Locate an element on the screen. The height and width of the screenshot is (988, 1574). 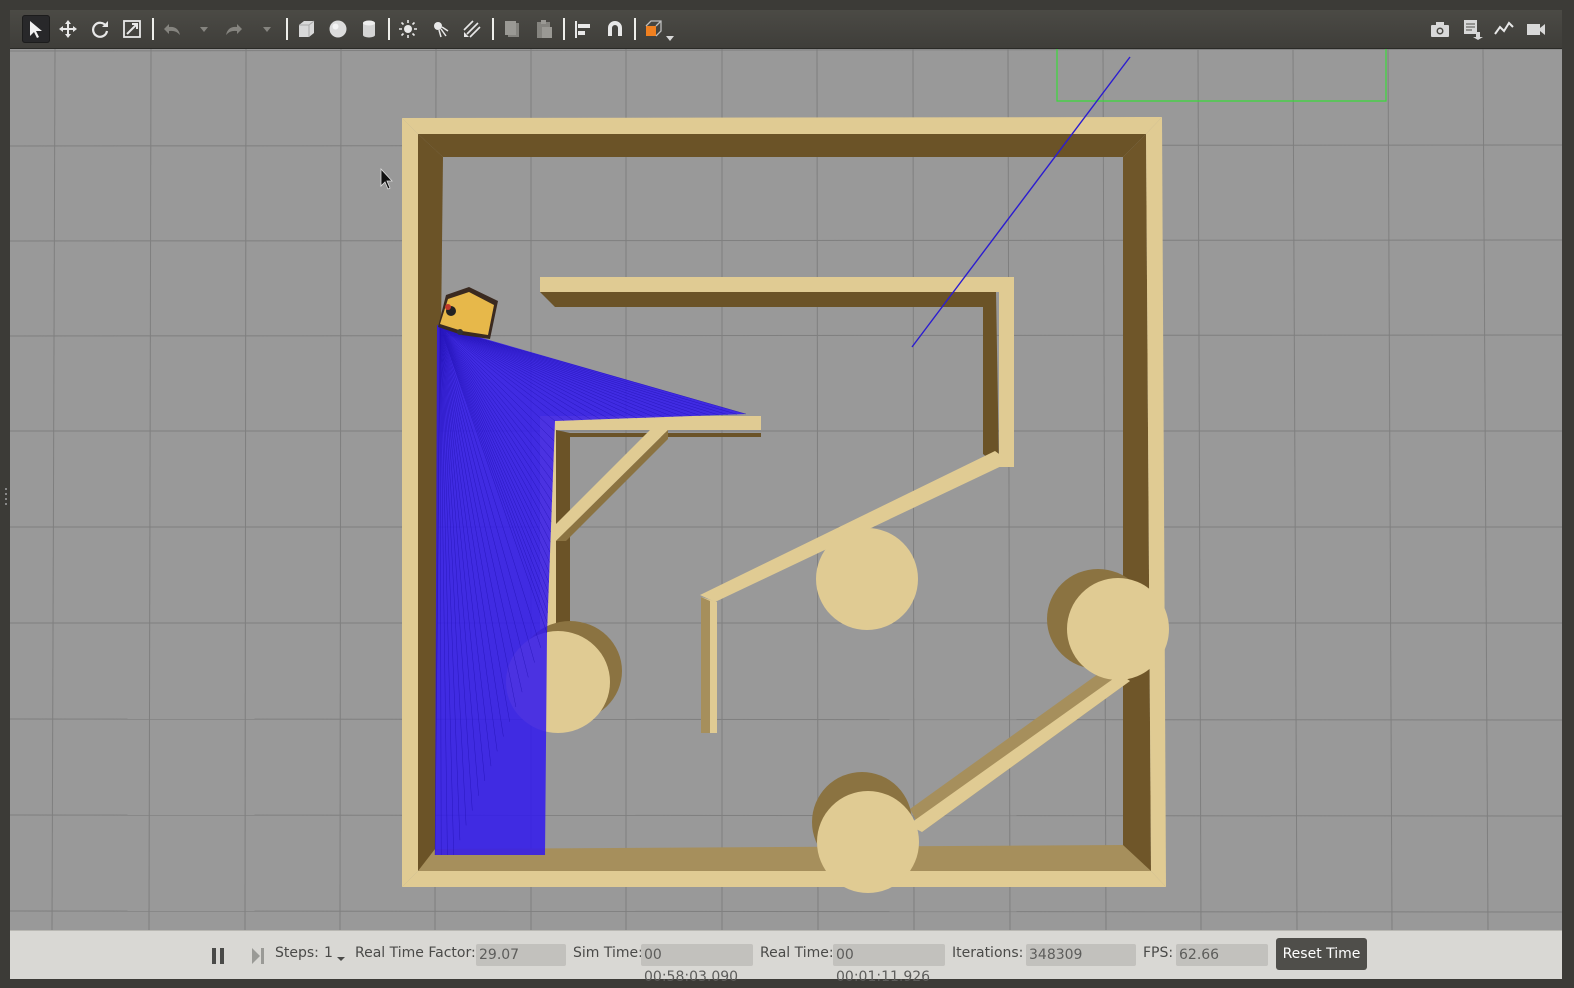
plot-icon is located at coordinates (1504, 29).